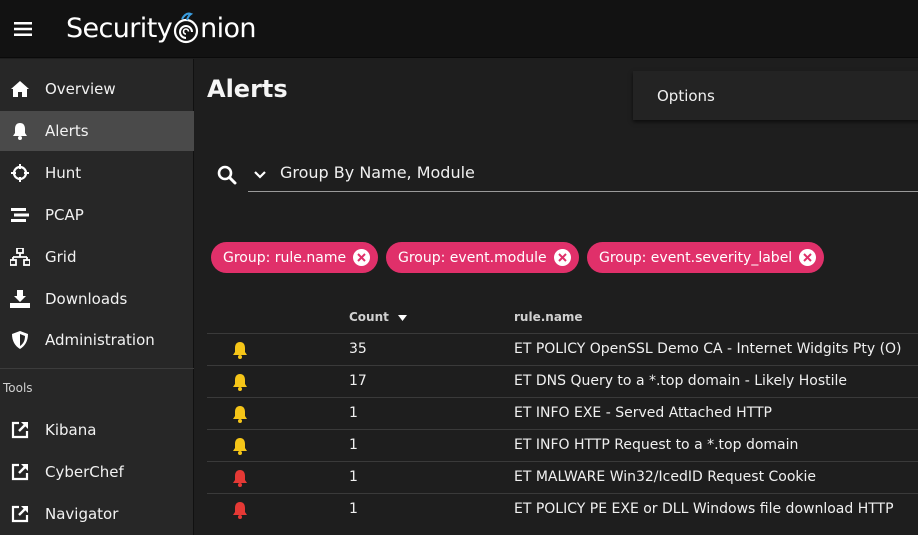  What do you see at coordinates (358, 349) in the screenshot?
I see `count-cell: 35` at bounding box center [358, 349].